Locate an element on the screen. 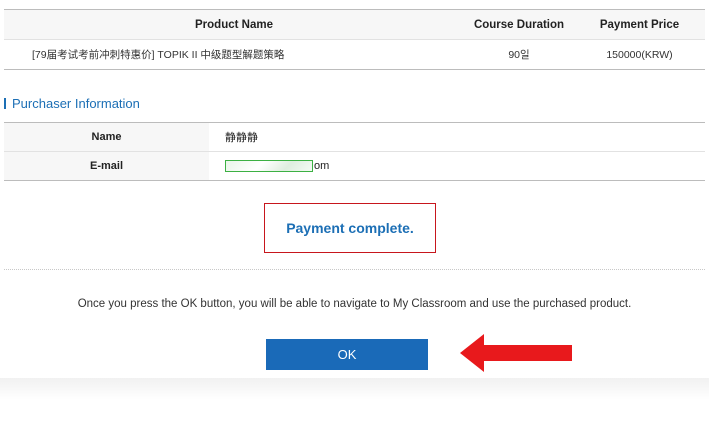 Image resolution: width=709 pixels, height=431 pixels. name-value: 静静静 is located at coordinates (457, 137).